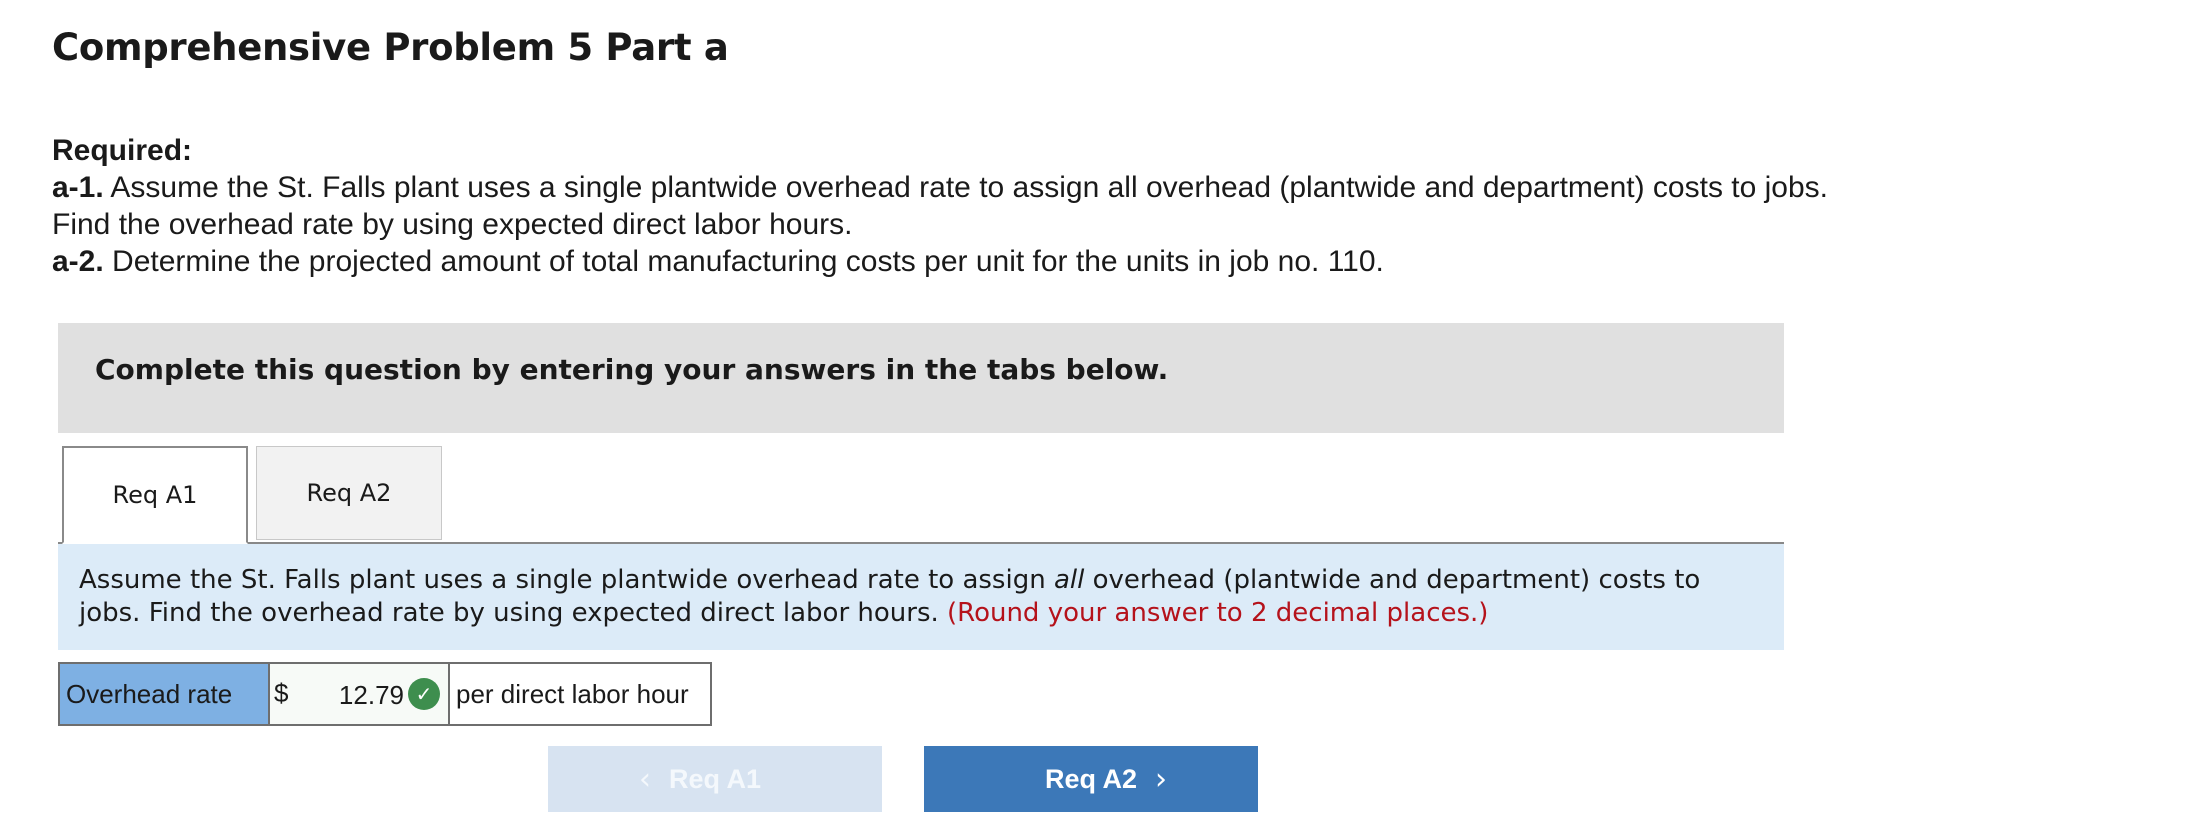 This screenshot has width=2208, height=822. I want to click on next-tab-label: Req A2, so click(1091, 778).